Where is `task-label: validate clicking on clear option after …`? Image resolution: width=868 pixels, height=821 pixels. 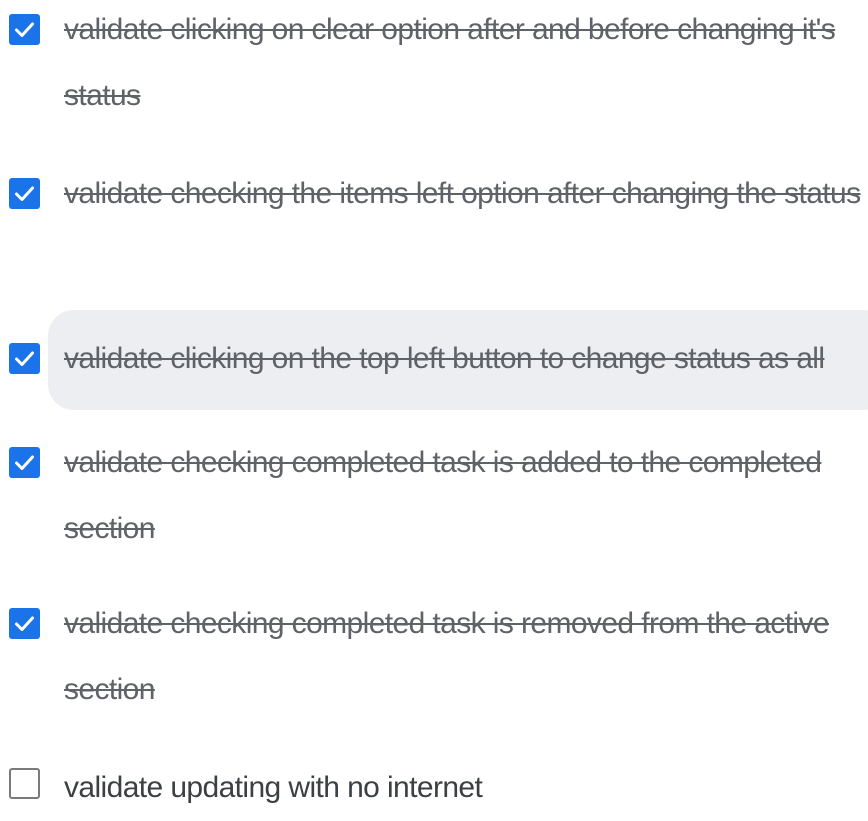
task-label: validate clicking on clear option after … is located at coordinates (450, 62).